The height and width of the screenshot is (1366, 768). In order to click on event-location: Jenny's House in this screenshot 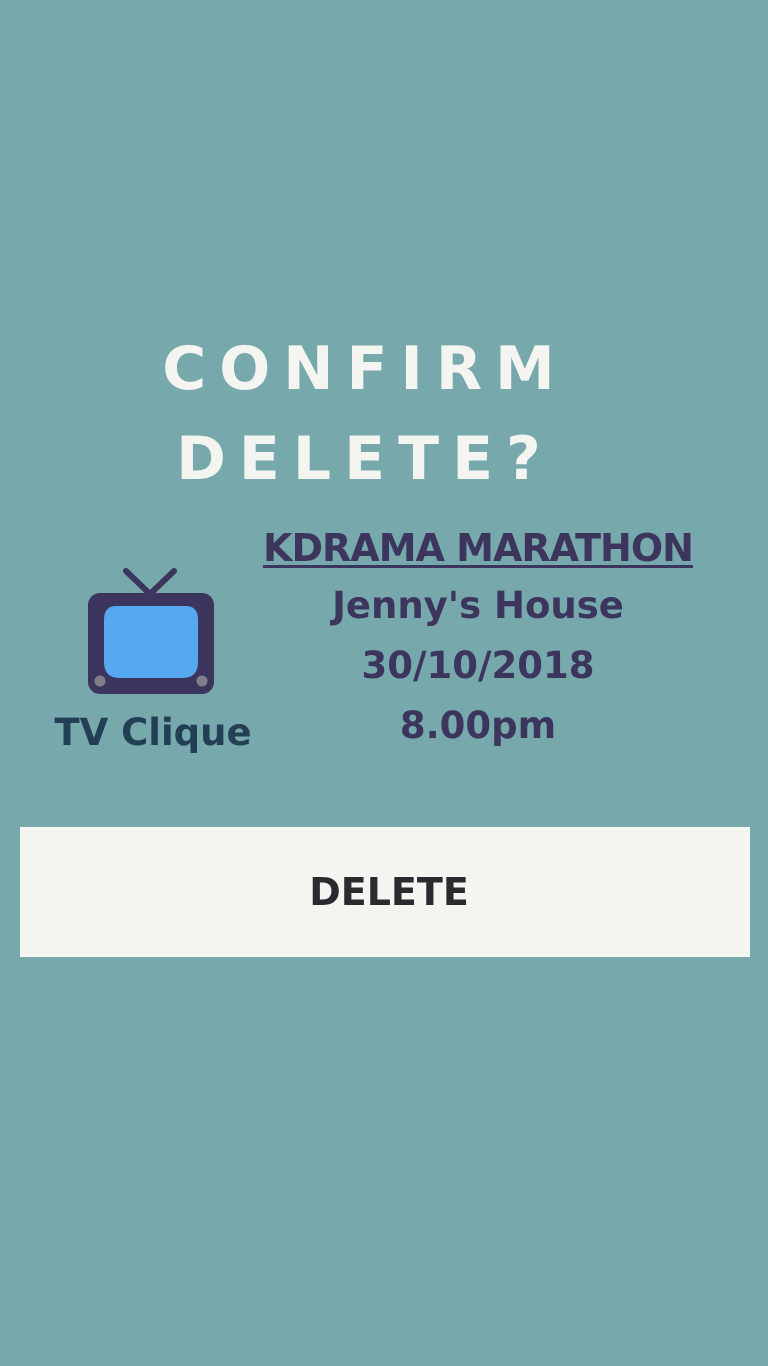, I will do `click(478, 605)`.